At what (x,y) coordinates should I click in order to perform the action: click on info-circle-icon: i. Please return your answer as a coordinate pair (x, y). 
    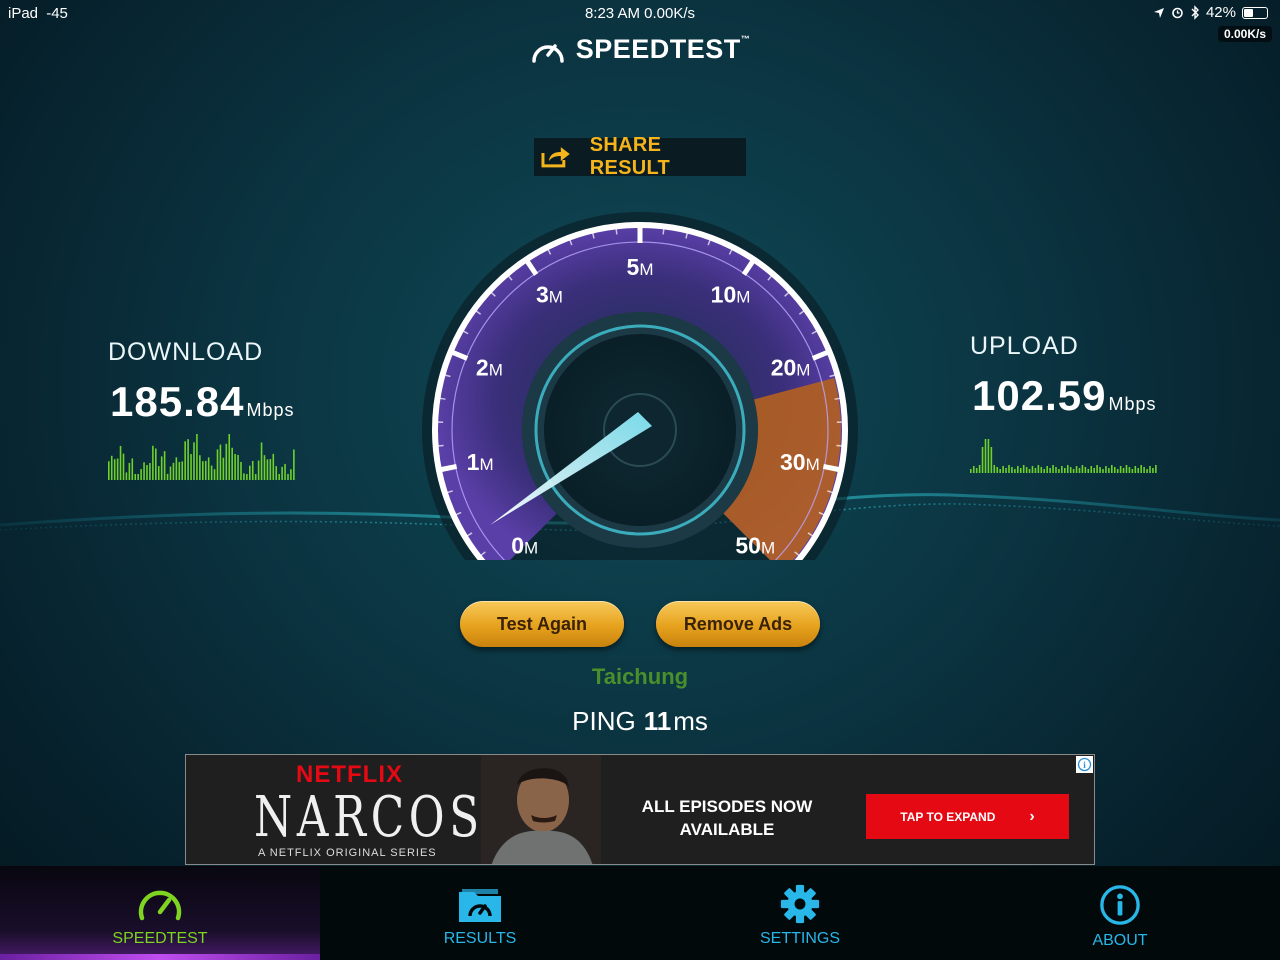
    Looking at the image, I should click on (1084, 764).